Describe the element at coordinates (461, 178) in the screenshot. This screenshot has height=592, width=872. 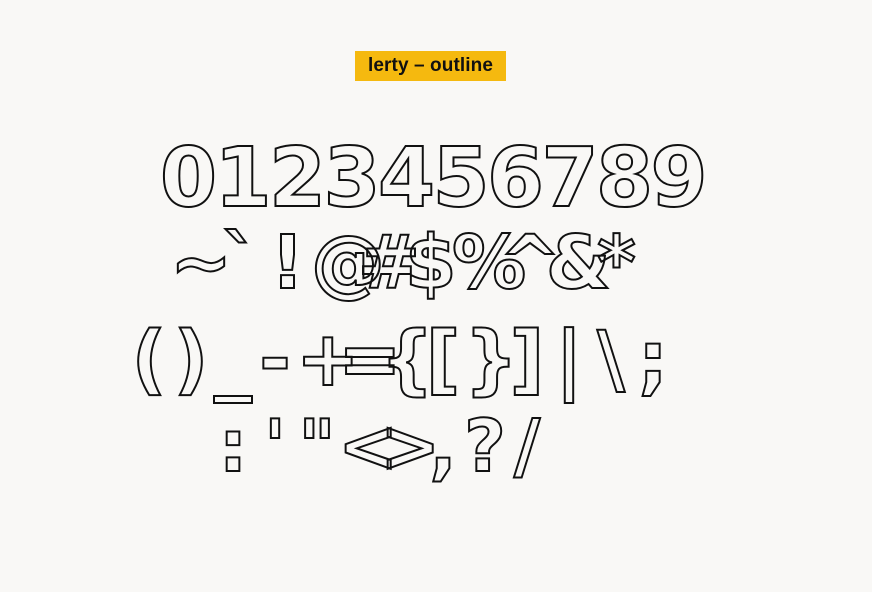
I see `glyph: 5` at that location.